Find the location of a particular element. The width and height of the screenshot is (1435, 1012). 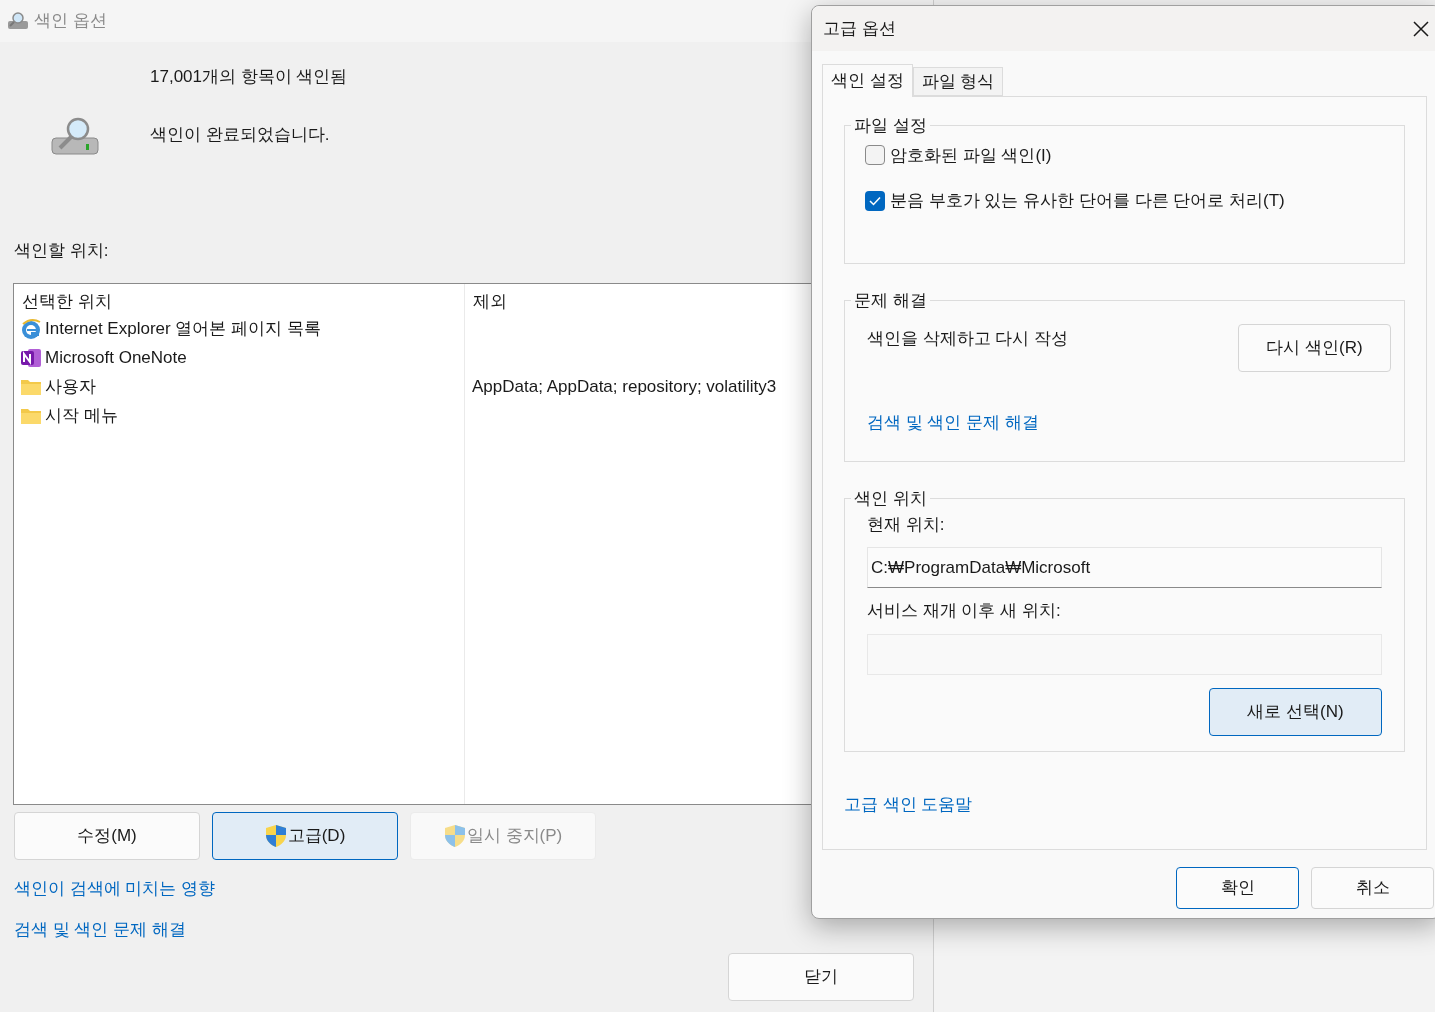

tab: 파일 형식 is located at coordinates (958, 81).